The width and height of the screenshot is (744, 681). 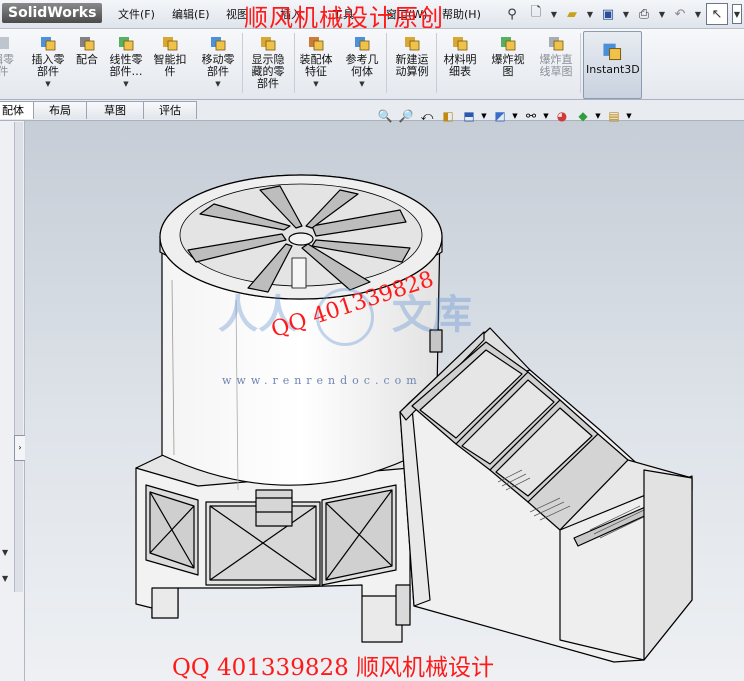 What do you see at coordinates (333, 668) in the screenshot?
I see `bottom-caption: QQ 401339828 顺风机械设计` at bounding box center [333, 668].